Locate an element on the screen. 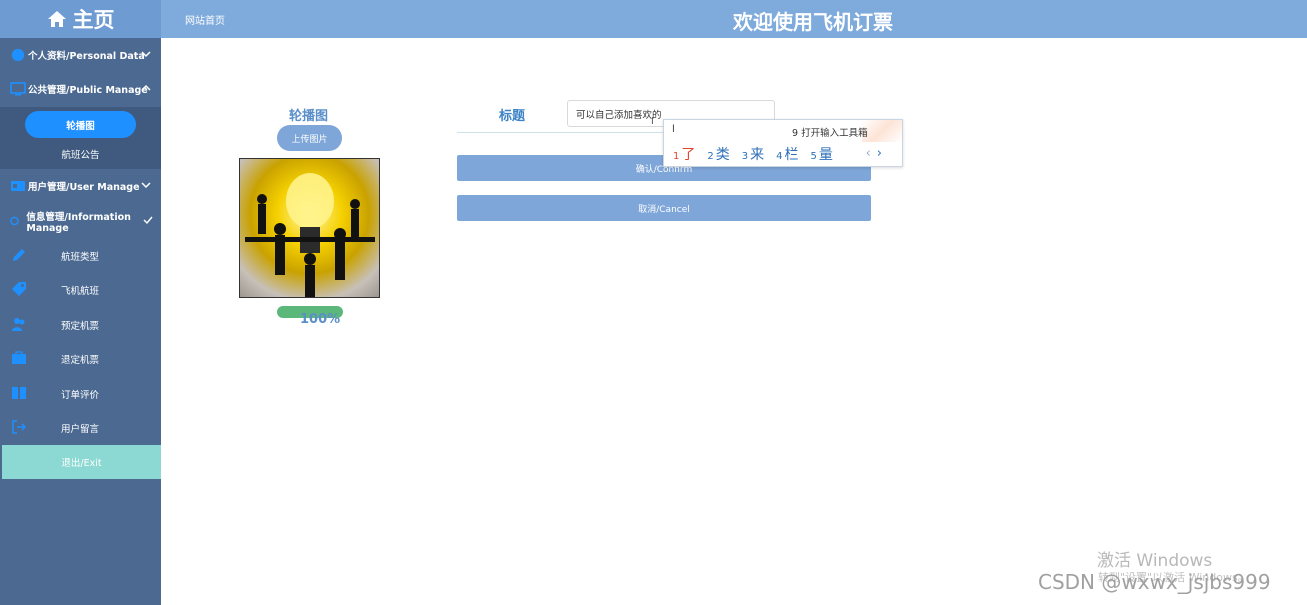 The width and height of the screenshot is (1307, 605). ime-candidate: 3来 is located at coordinates (753, 154).